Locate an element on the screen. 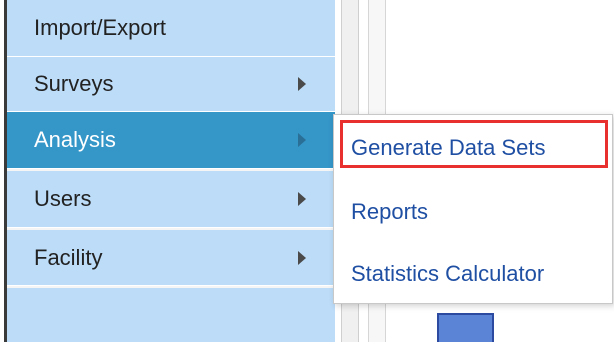 The height and width of the screenshot is (342, 614). menu-item-users: Users is located at coordinates (171, 199).